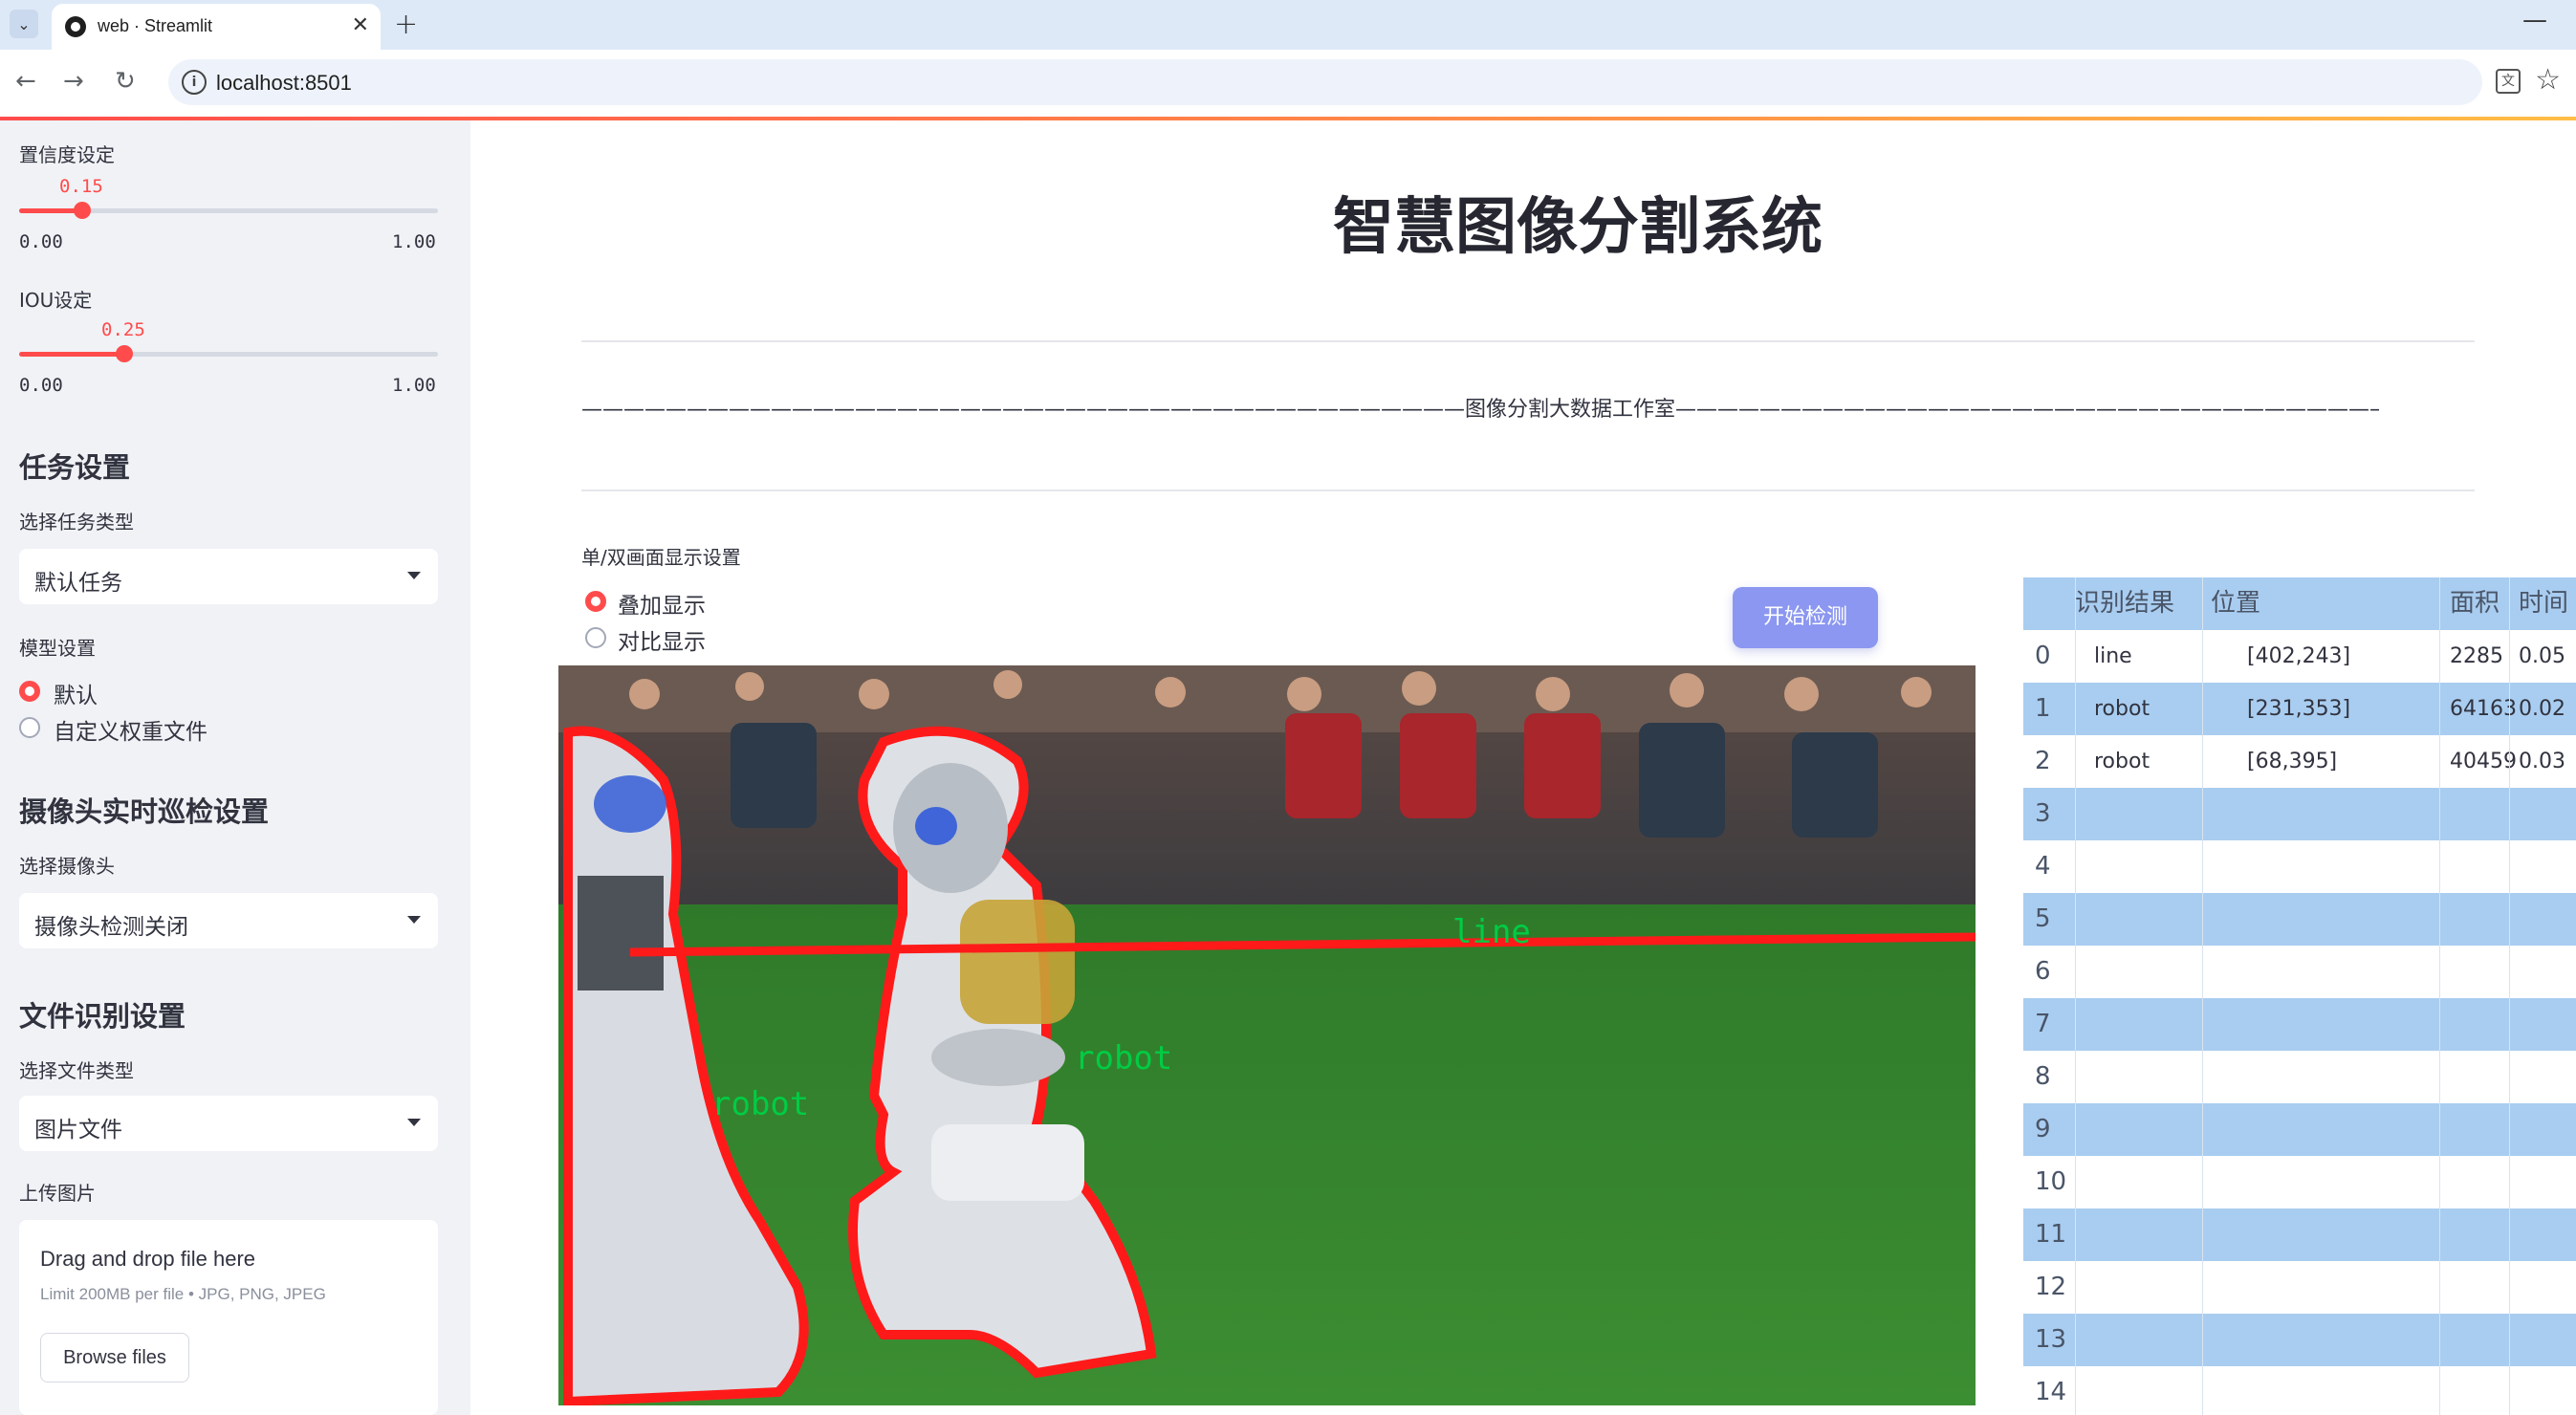  Describe the element at coordinates (2043, 1024) in the screenshot. I see `row-index: 7` at that location.